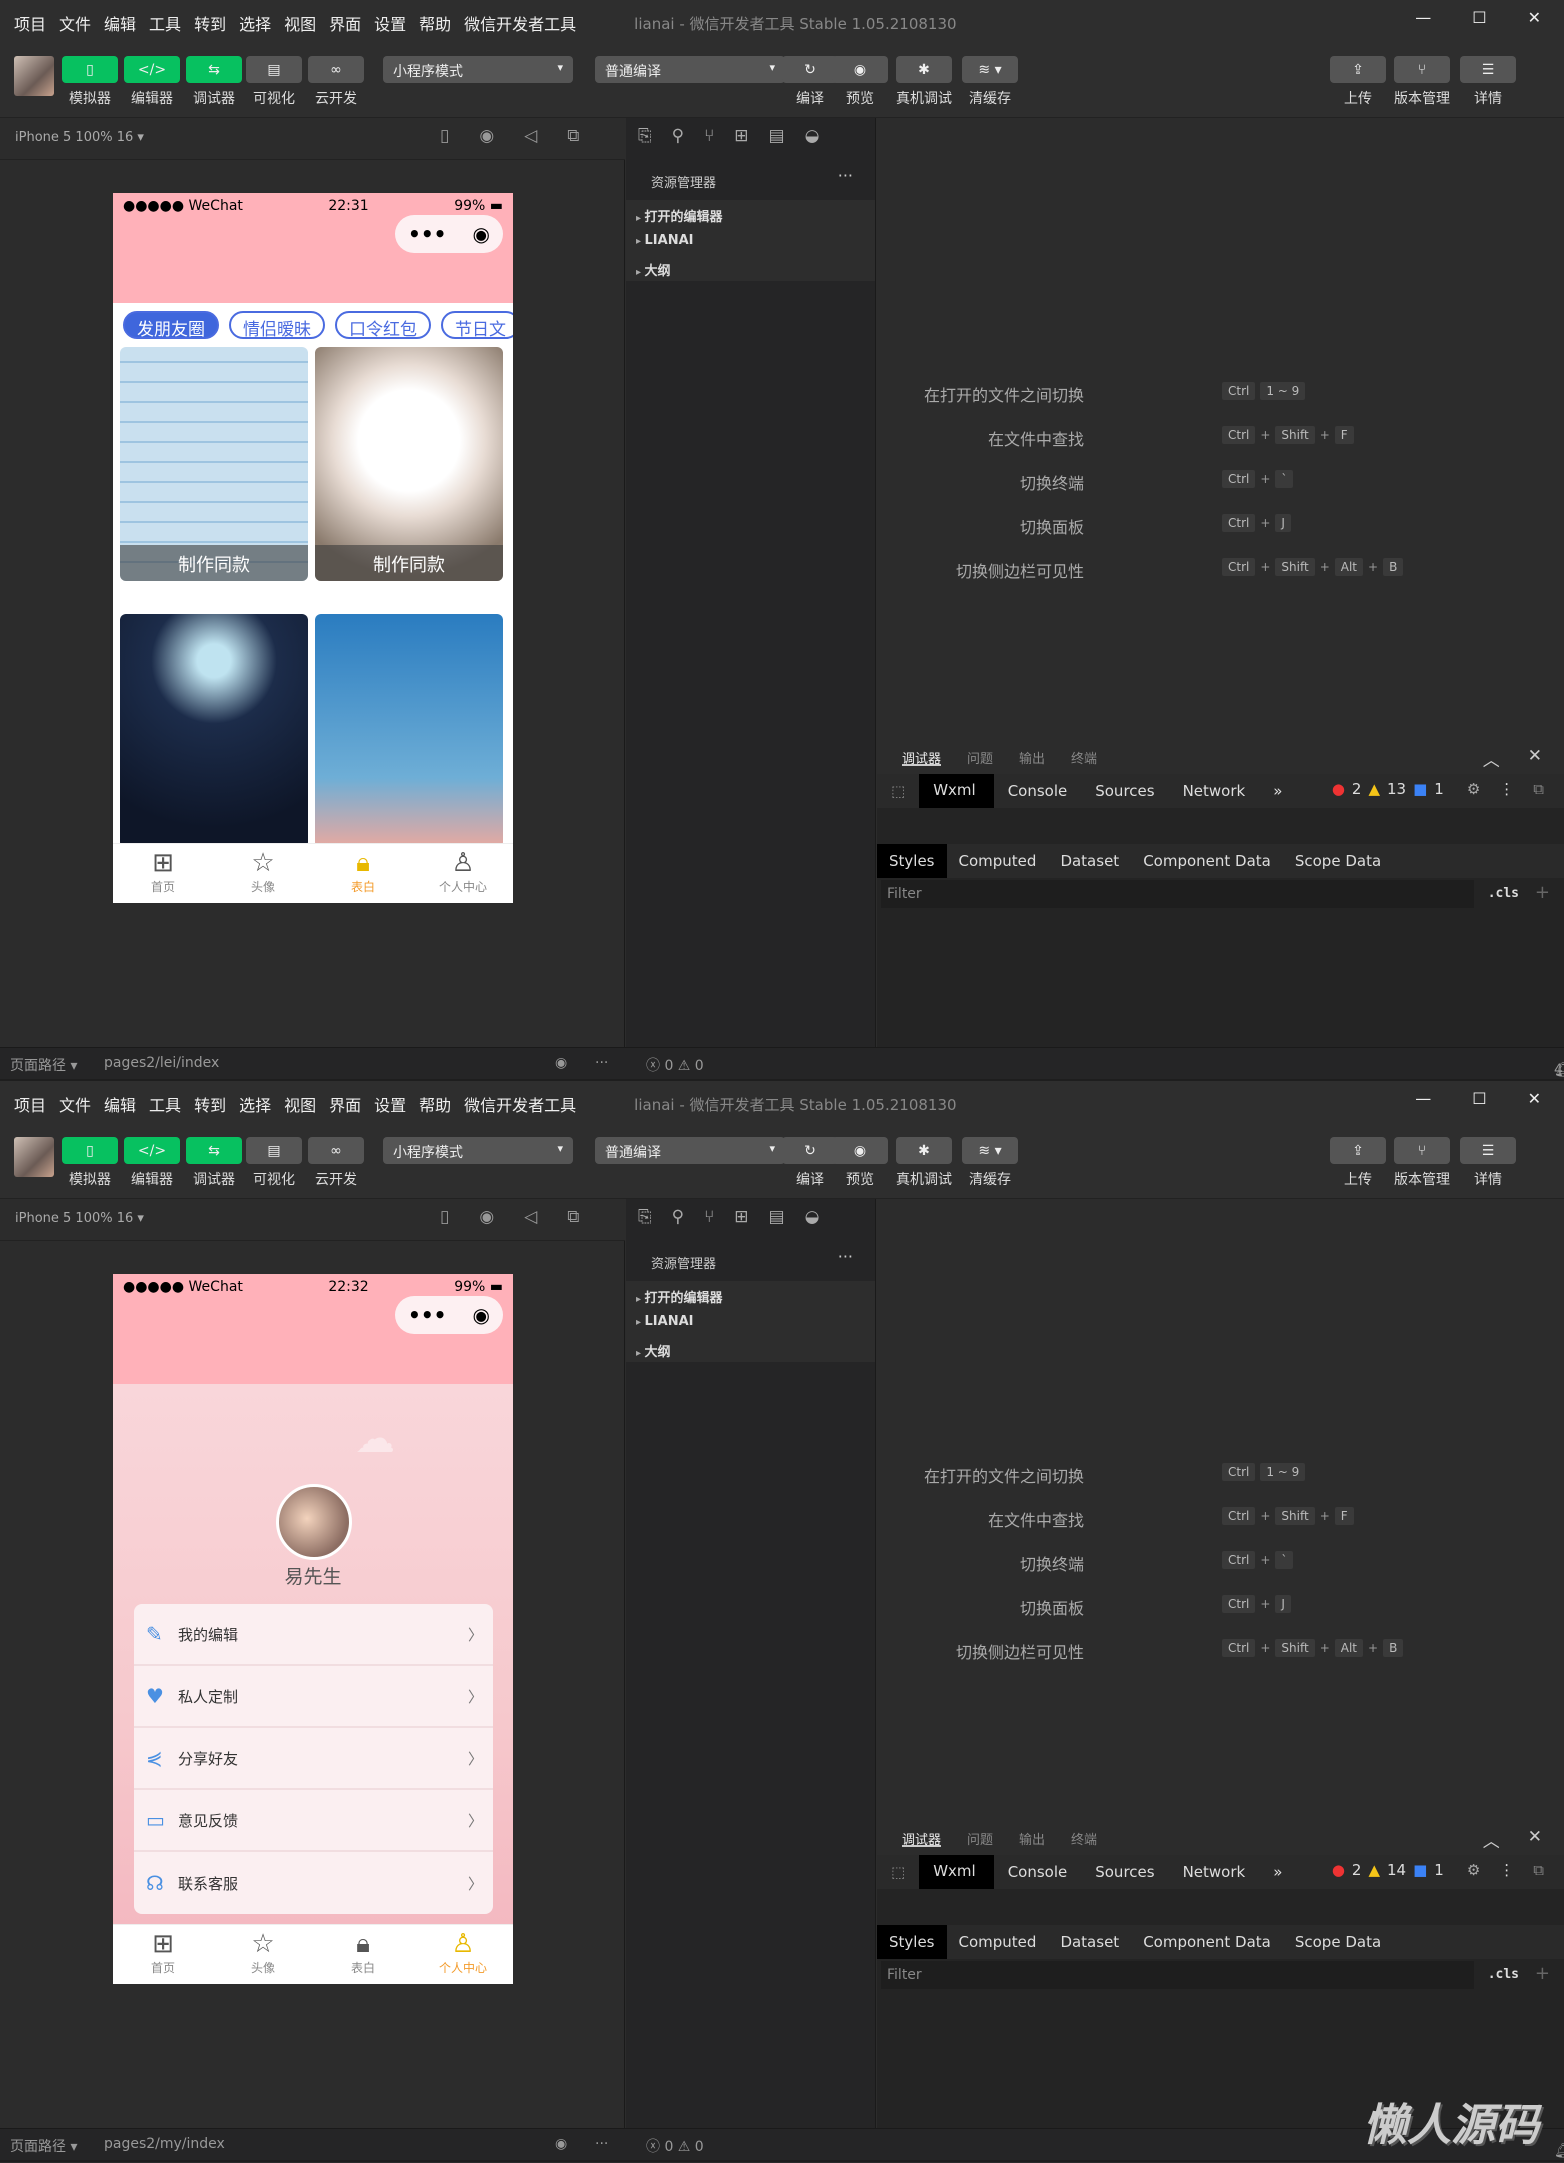 This screenshot has width=1564, height=2163. Describe the element at coordinates (1488, 1163) in the screenshot. I see `details-button: ☰ 详情` at that location.